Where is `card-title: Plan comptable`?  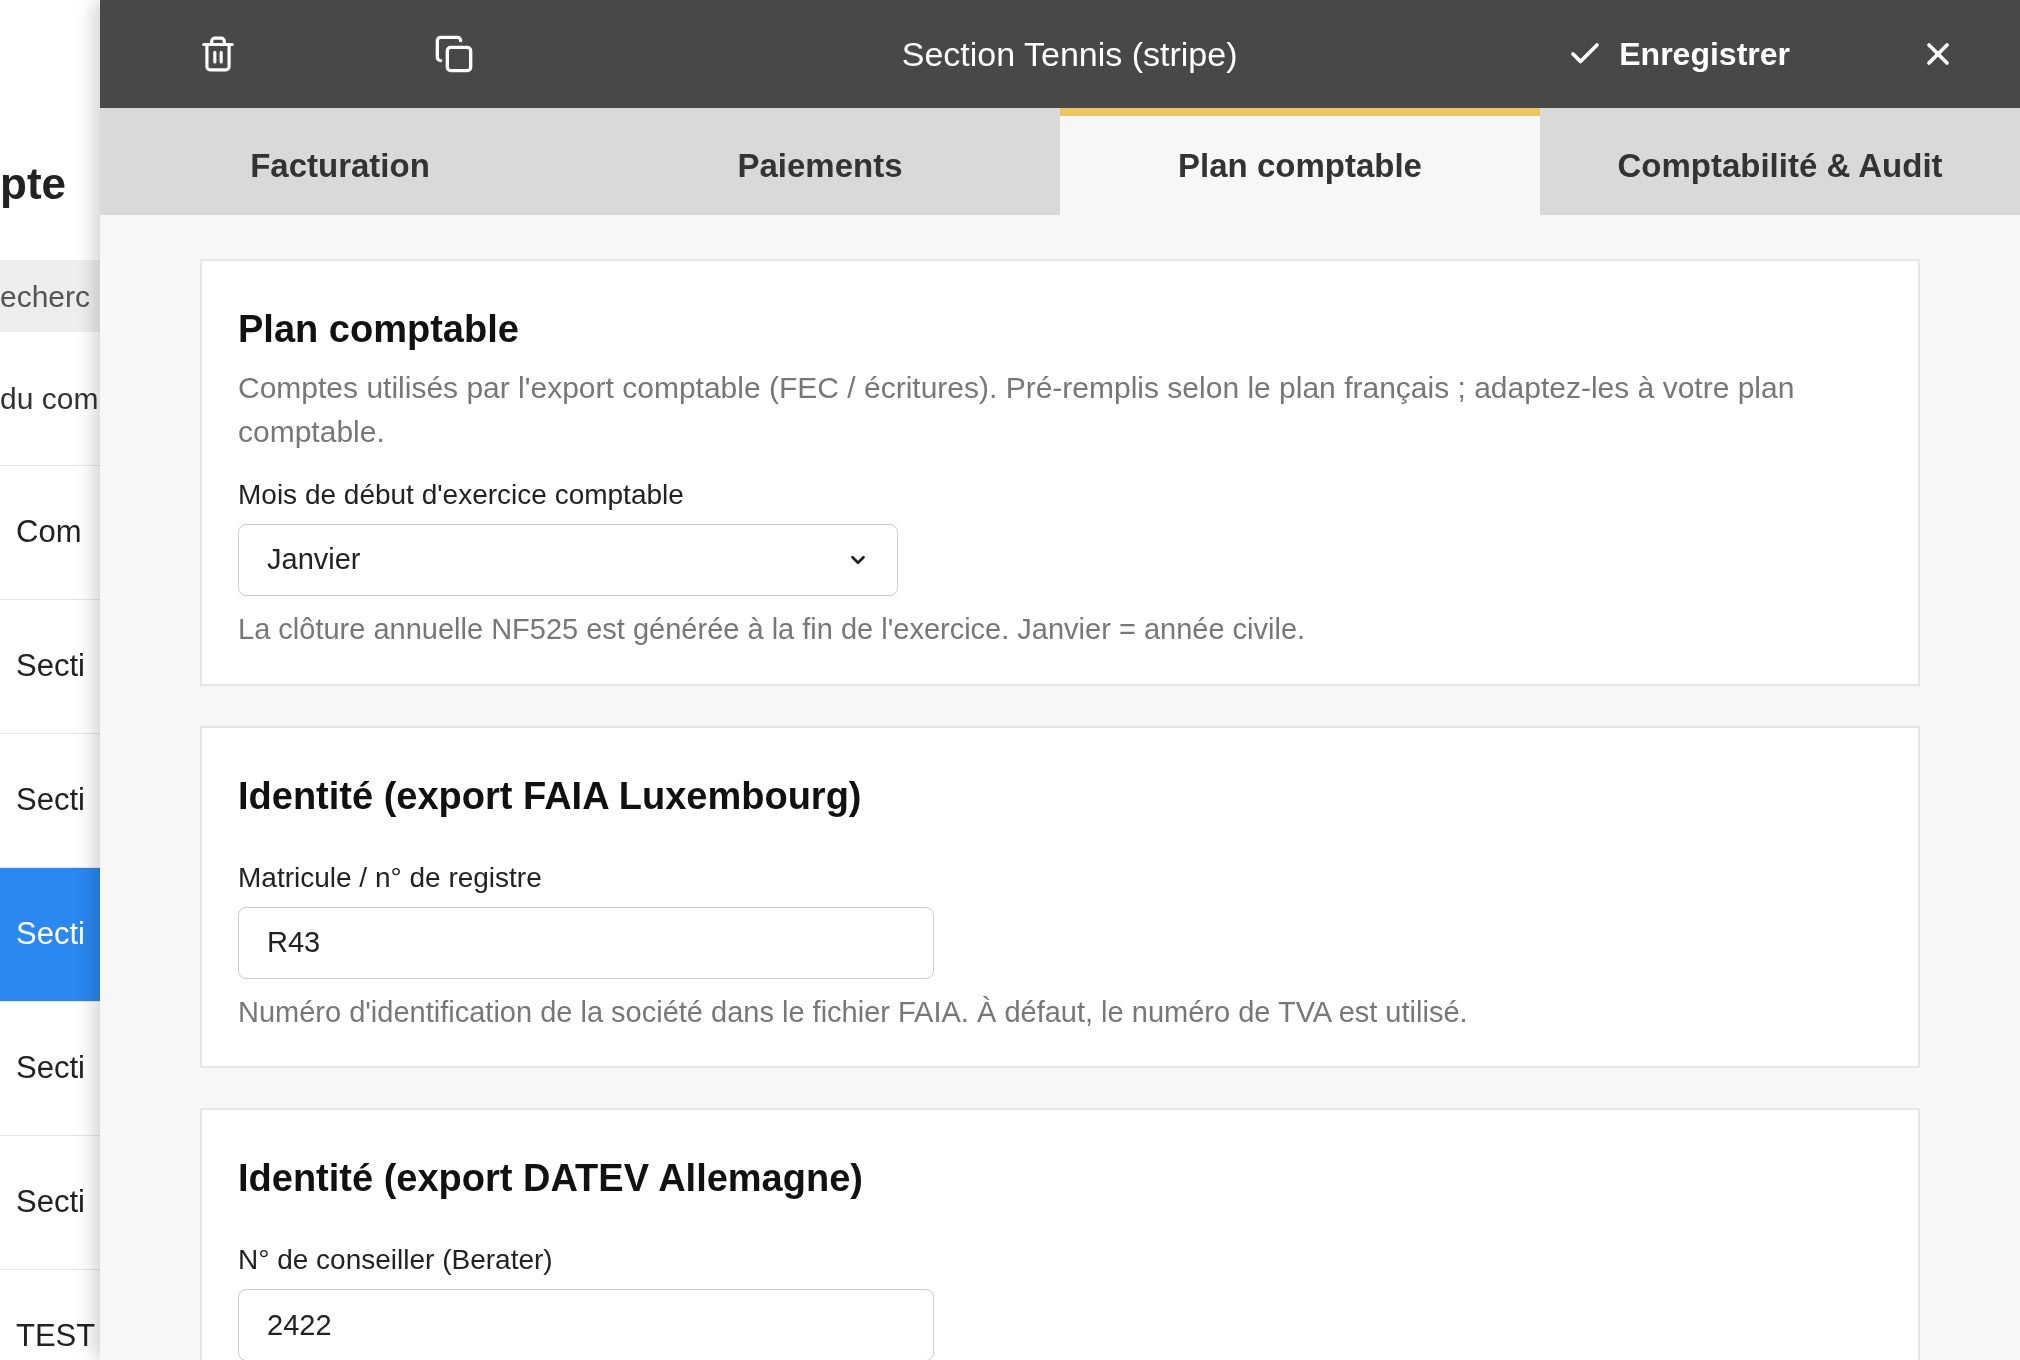
card-title: Plan comptable is located at coordinates (379, 329).